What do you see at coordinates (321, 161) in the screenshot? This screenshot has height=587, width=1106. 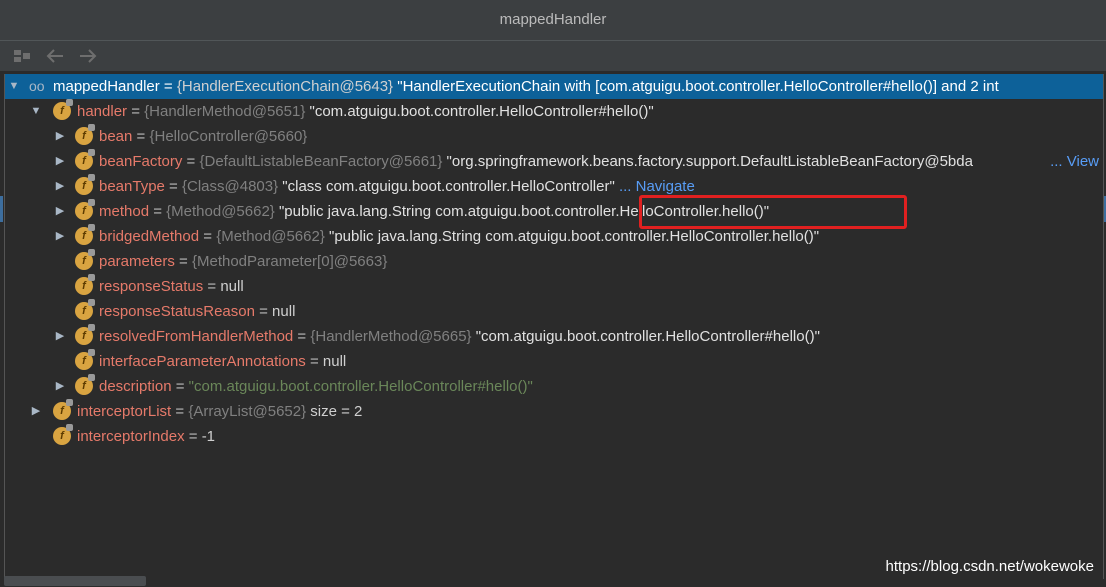 I see `var-ref: {DefaultListableBeanFactory@5661}` at bounding box center [321, 161].